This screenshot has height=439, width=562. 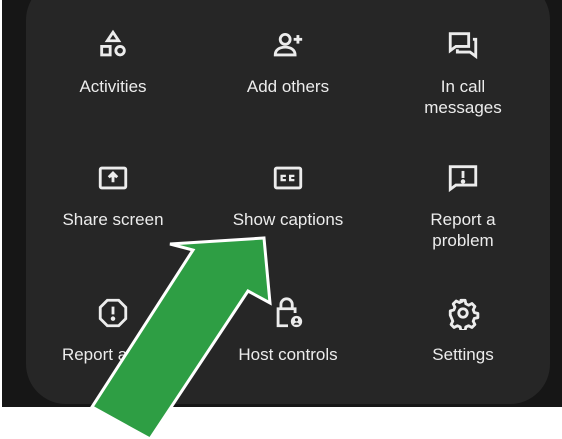 I want to click on report-problem-label: Report a problem, so click(x=463, y=230).